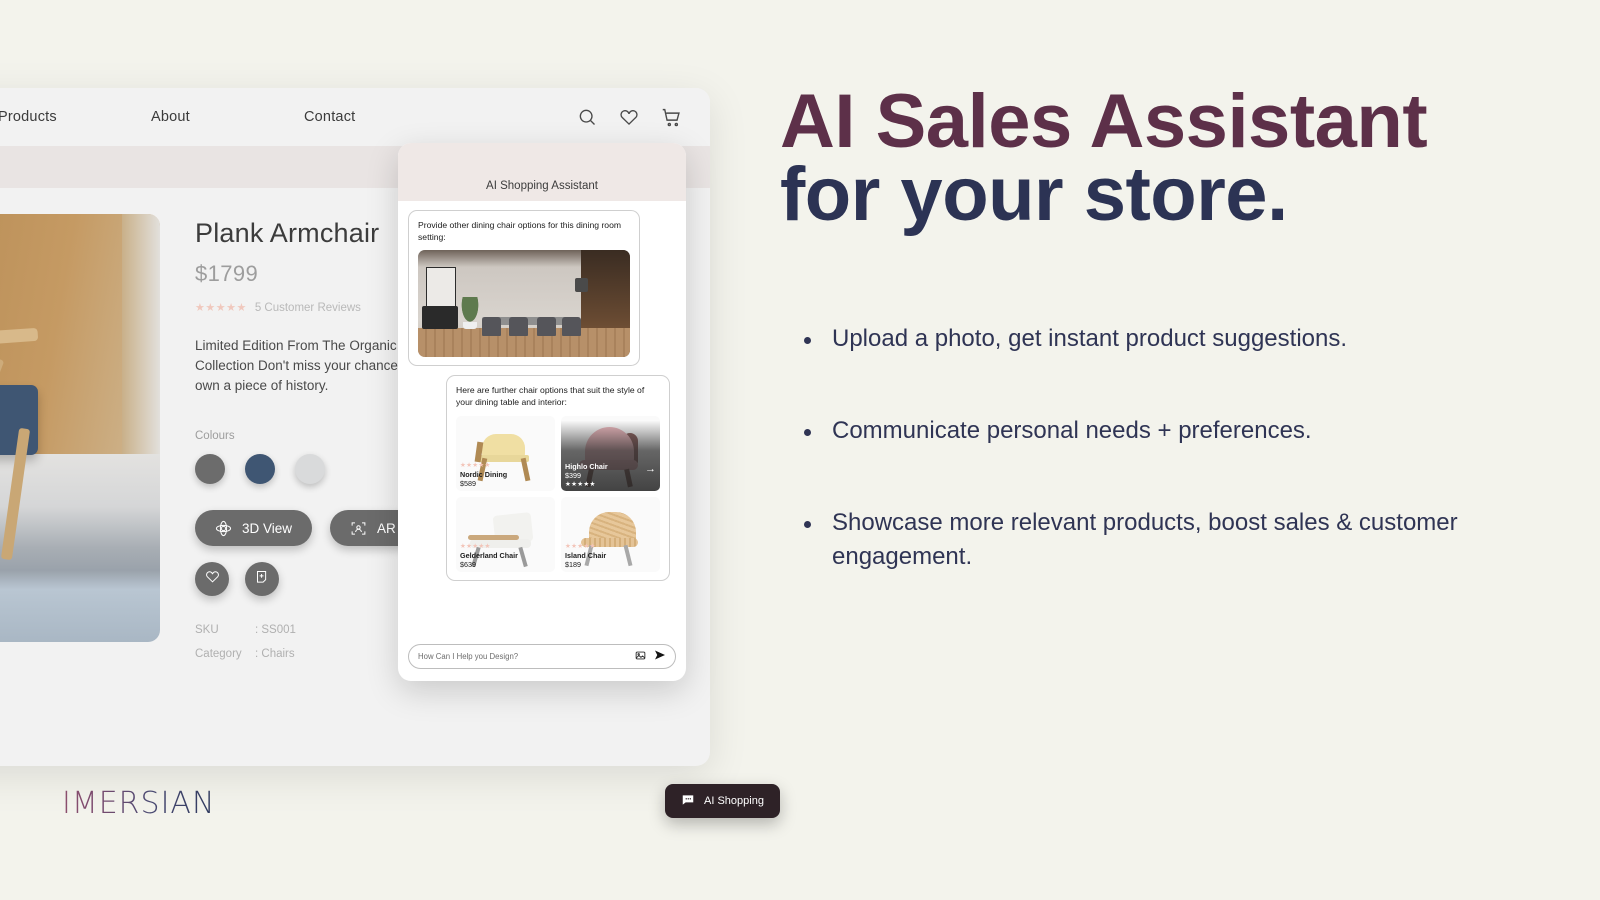  What do you see at coordinates (307, 307) in the screenshot?
I see `review-count-label: 5 Customer Reviews` at bounding box center [307, 307].